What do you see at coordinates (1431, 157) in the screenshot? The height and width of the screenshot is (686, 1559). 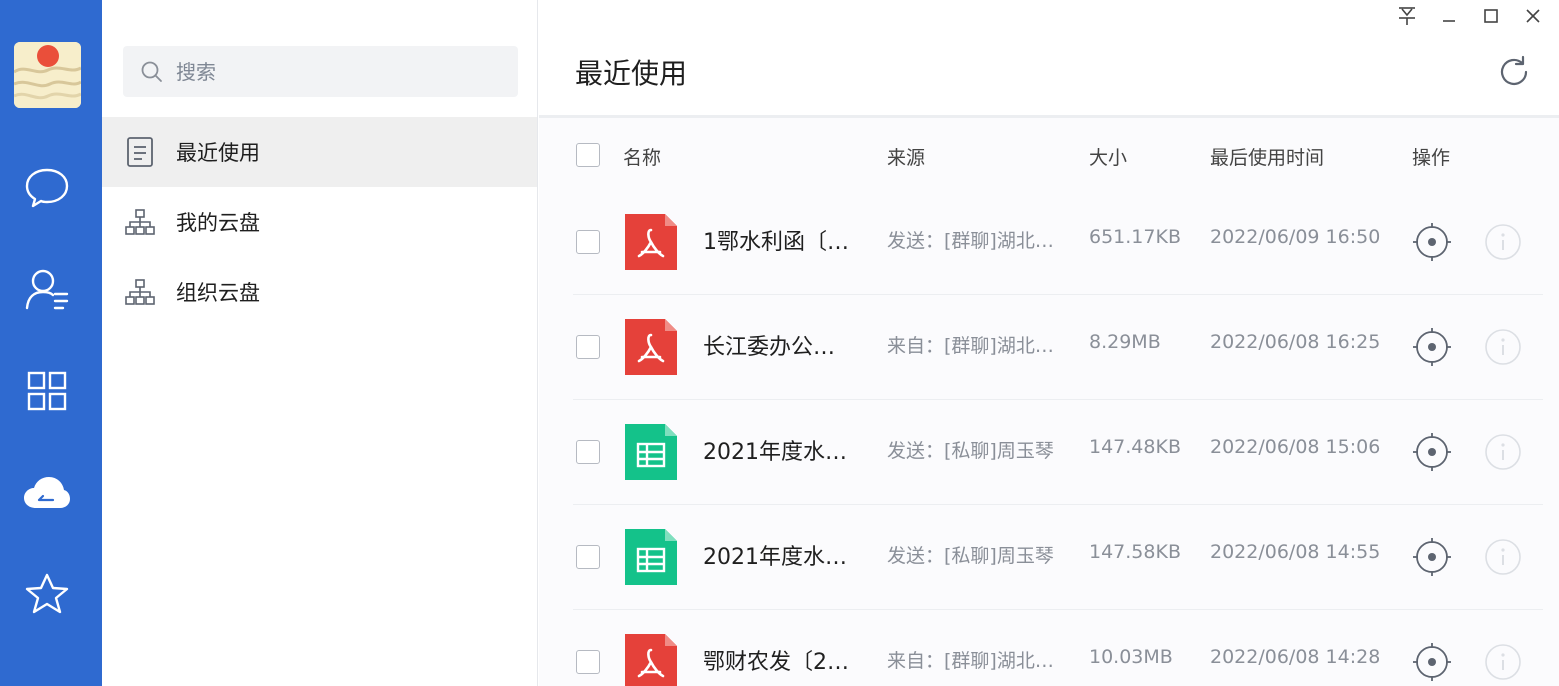 I see `column-header-action: 操作` at bounding box center [1431, 157].